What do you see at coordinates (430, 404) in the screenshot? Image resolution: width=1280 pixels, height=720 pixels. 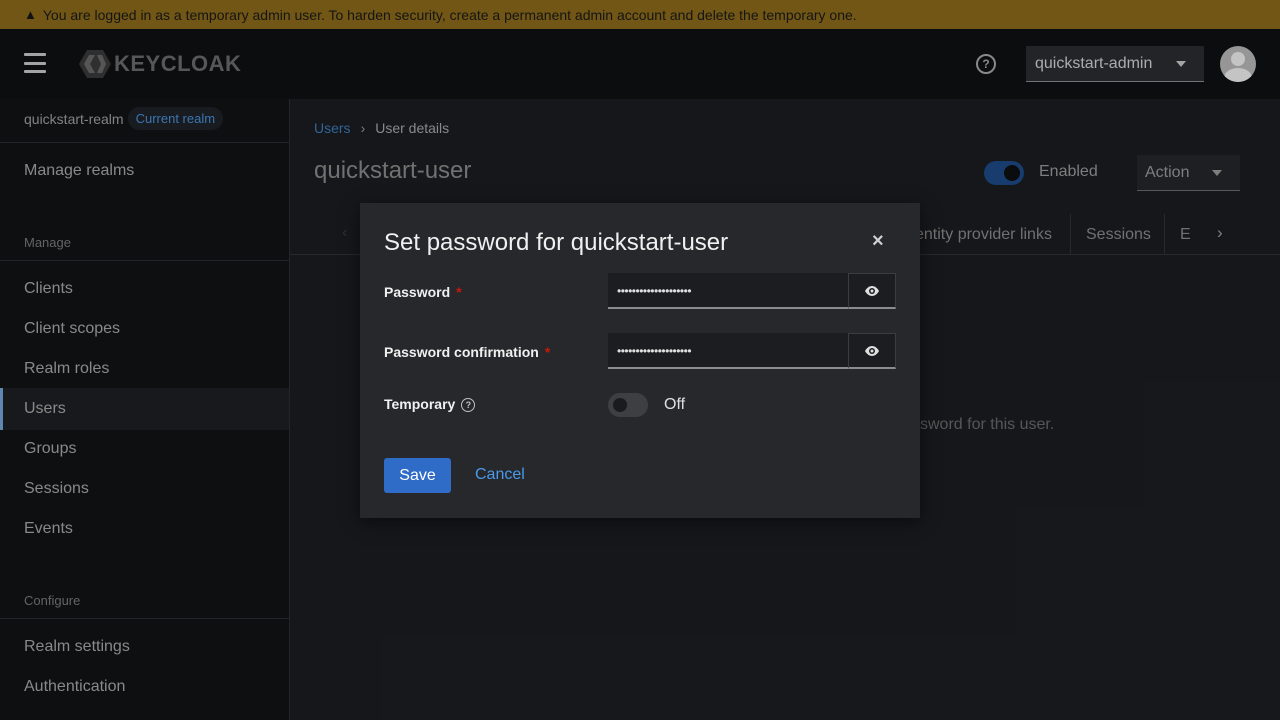 I see `temporary-label: Temporary?` at bounding box center [430, 404].